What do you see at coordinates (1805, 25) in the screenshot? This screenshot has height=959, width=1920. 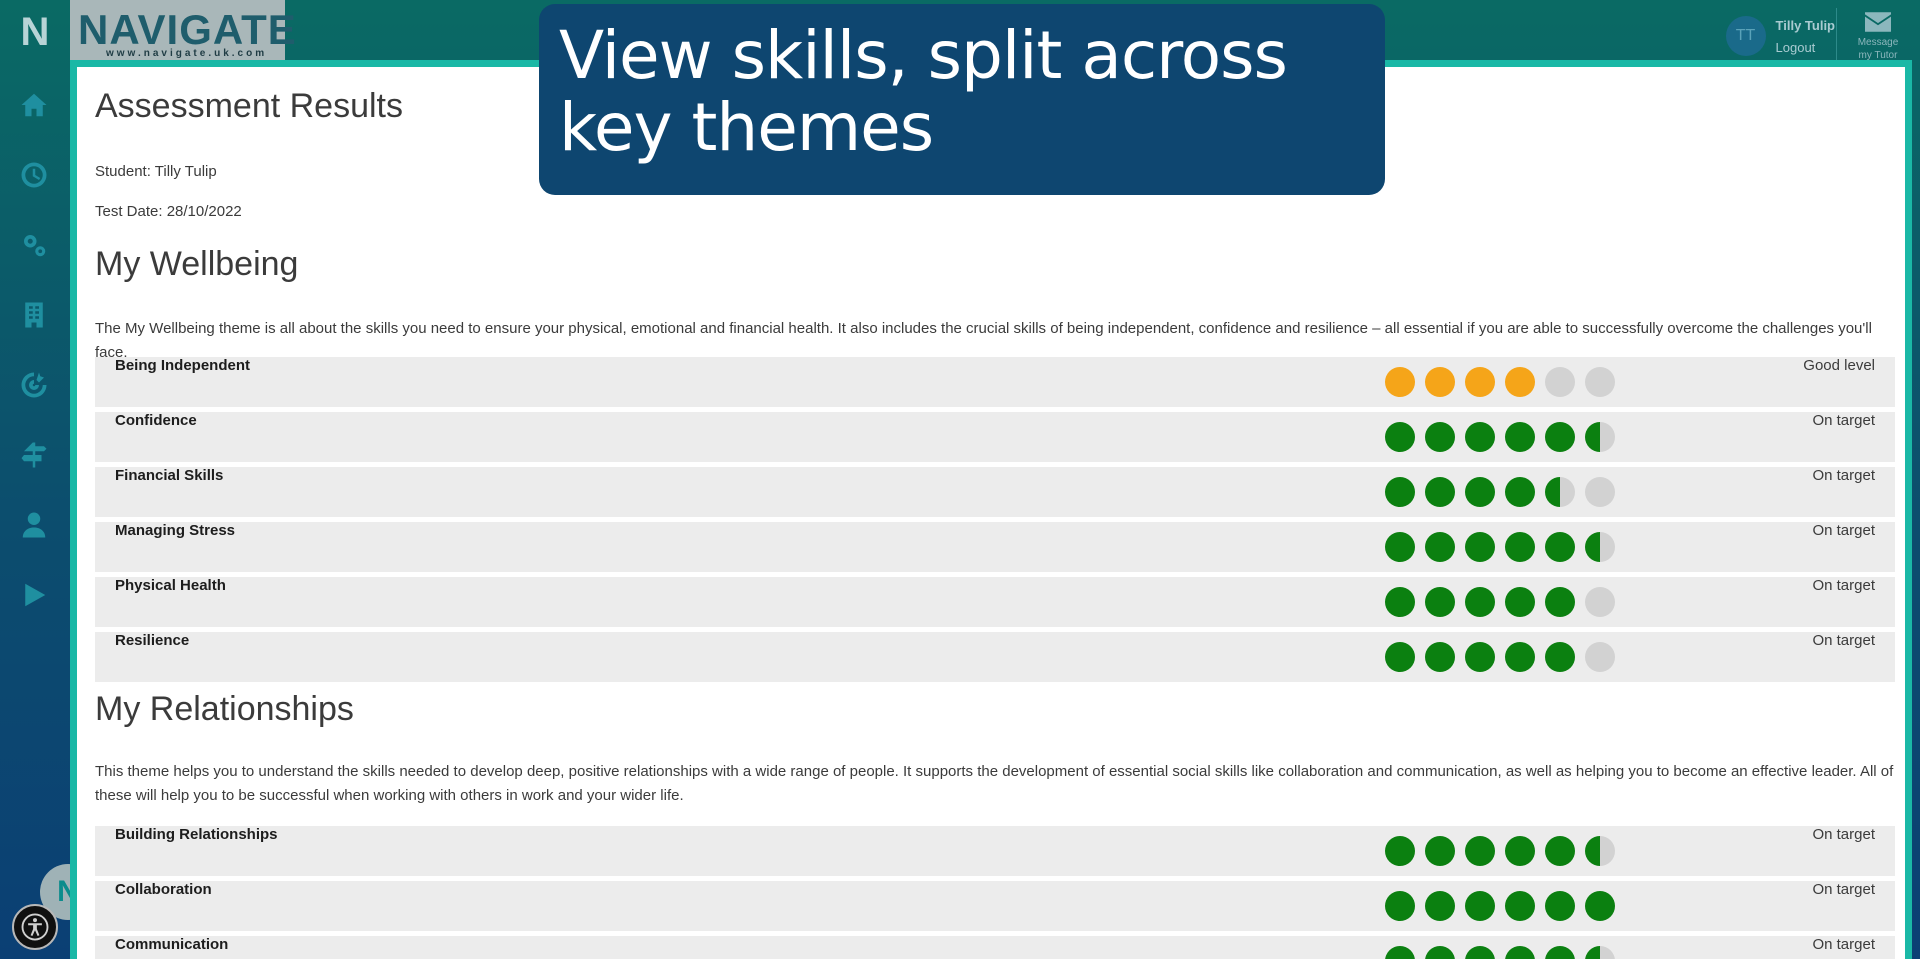 I see `user-name: Tilly Tulip` at bounding box center [1805, 25].